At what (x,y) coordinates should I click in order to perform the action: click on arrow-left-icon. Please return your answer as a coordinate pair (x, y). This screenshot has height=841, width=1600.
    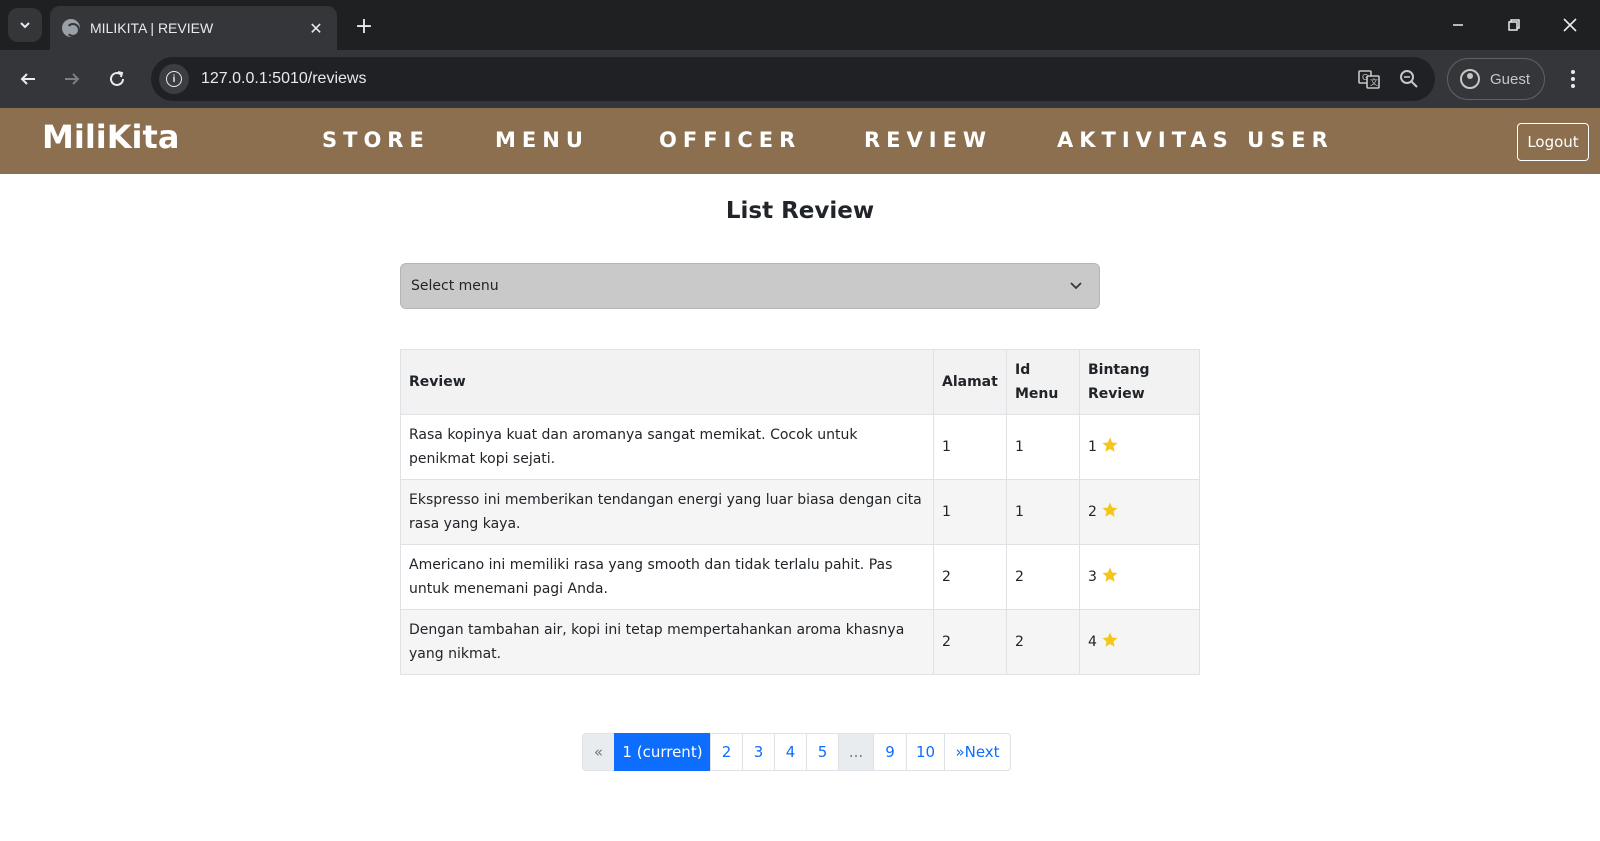
    Looking at the image, I should click on (27, 79).